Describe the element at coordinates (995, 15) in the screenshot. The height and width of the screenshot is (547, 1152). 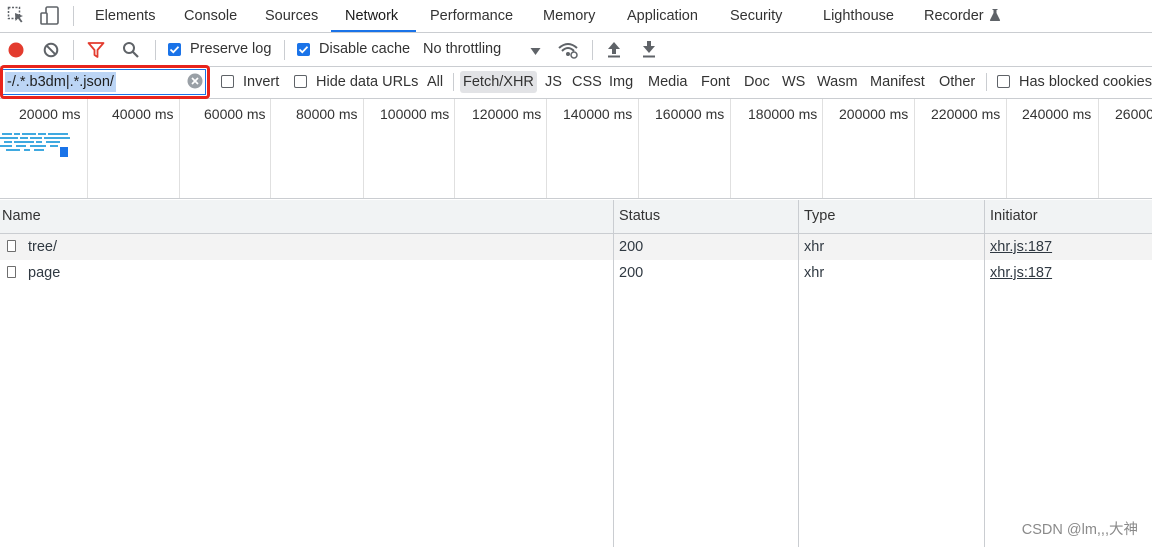
I see `experiment-flask-icon` at that location.